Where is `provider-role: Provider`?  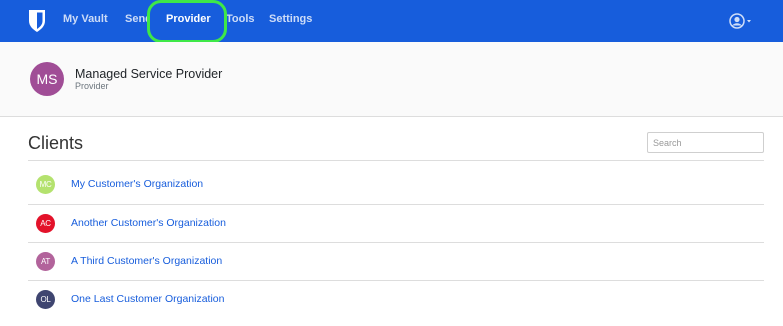
provider-role: Provider is located at coordinates (92, 86).